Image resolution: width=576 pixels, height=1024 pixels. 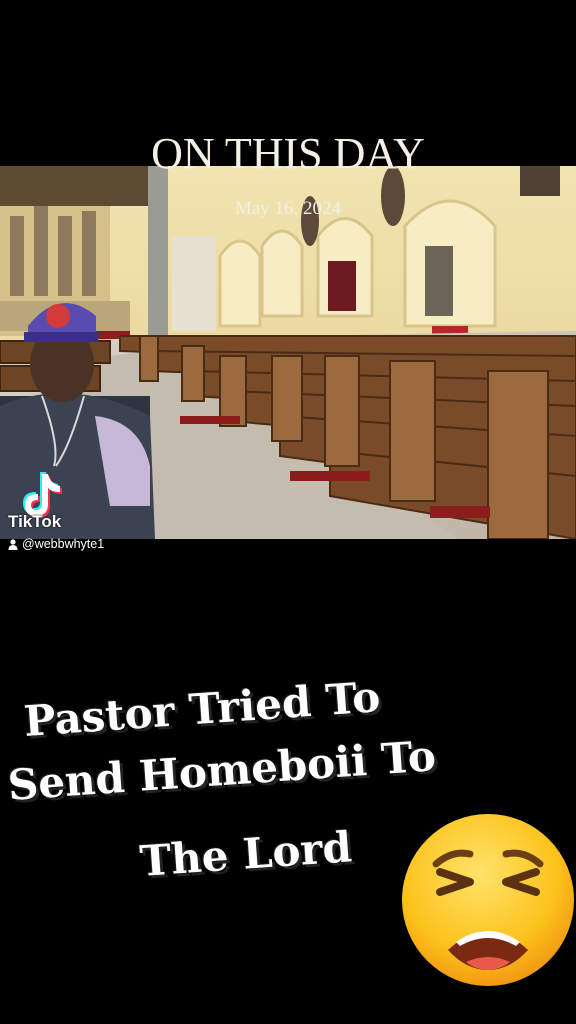 What do you see at coordinates (13, 544) in the screenshot?
I see `user-icon` at bounding box center [13, 544].